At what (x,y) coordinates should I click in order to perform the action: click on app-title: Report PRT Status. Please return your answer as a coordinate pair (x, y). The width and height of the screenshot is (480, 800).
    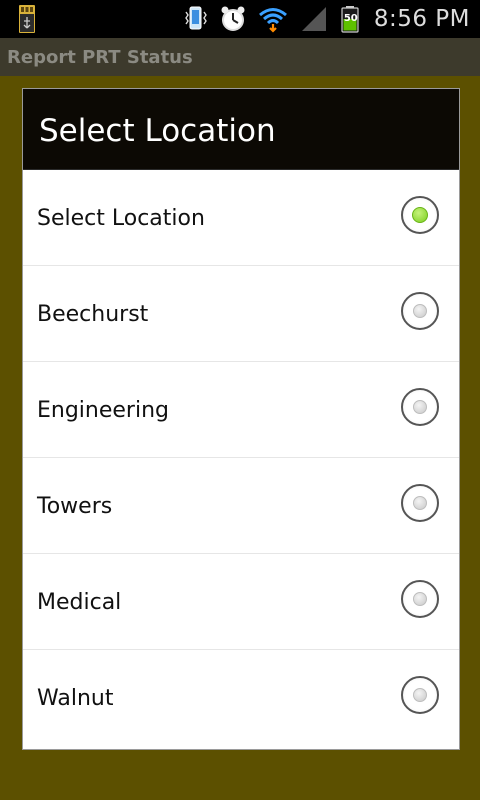
    Looking at the image, I should click on (100, 57).